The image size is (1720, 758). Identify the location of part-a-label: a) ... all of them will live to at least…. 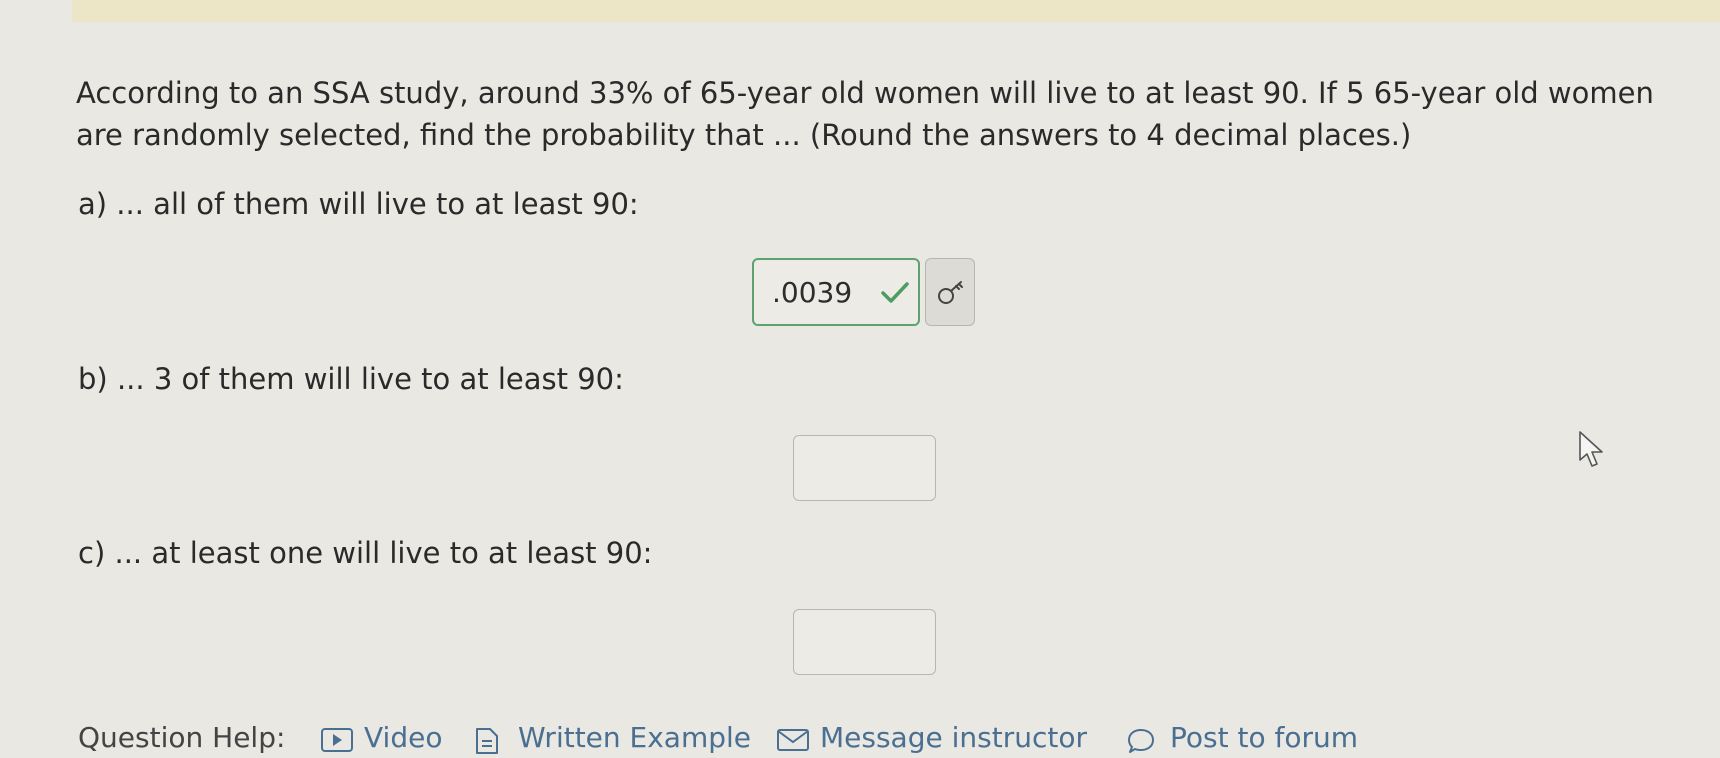
(358, 204).